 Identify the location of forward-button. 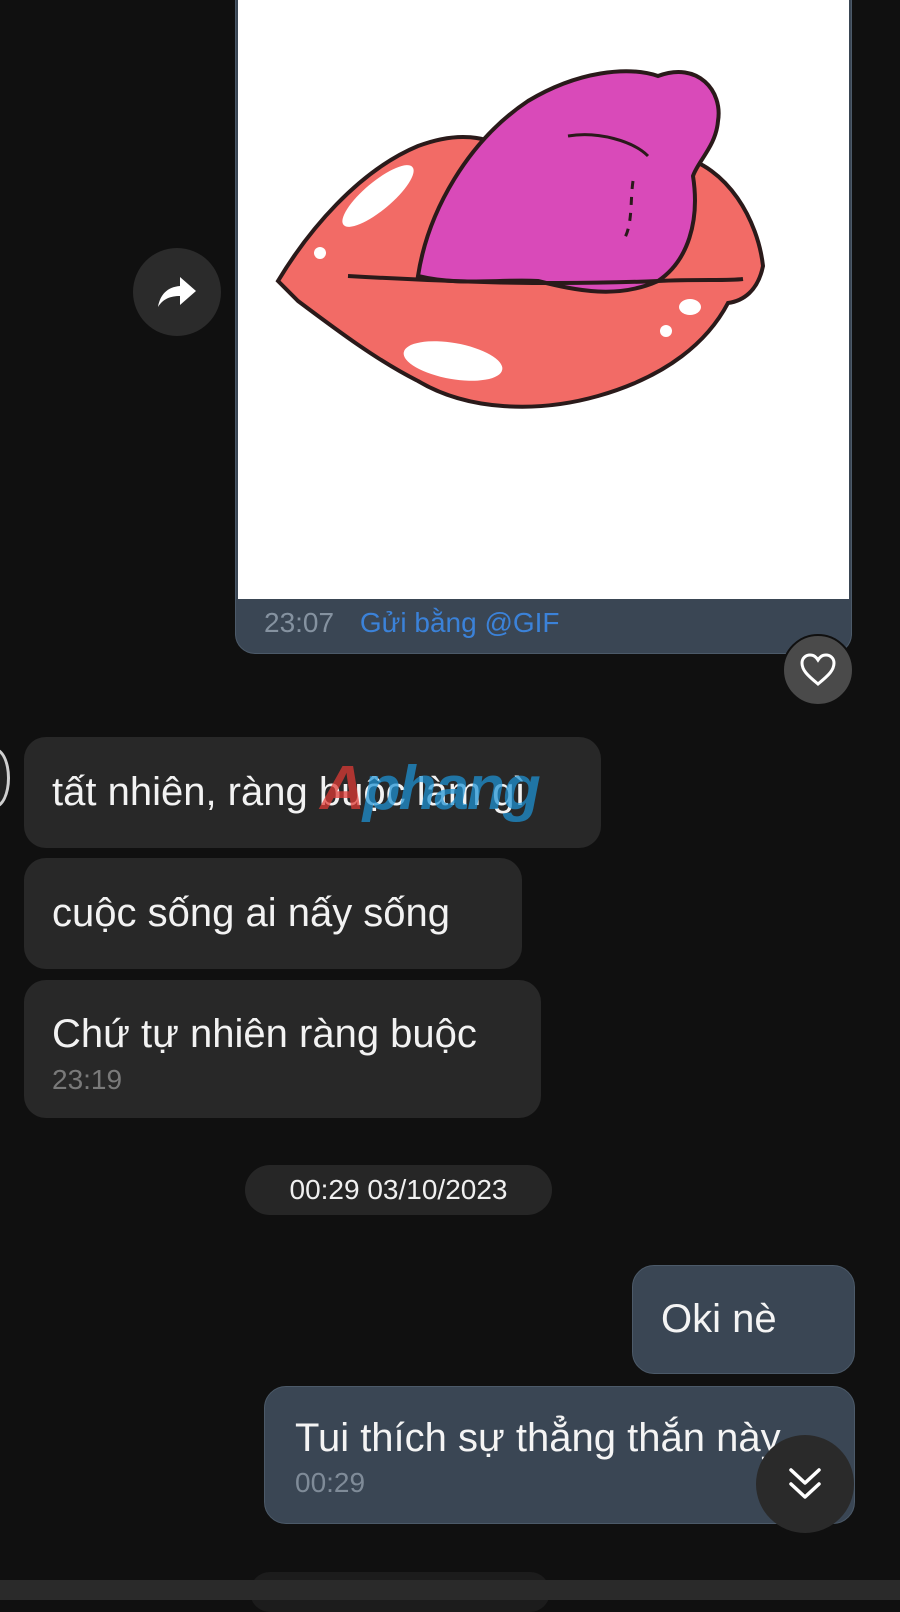
(177, 292).